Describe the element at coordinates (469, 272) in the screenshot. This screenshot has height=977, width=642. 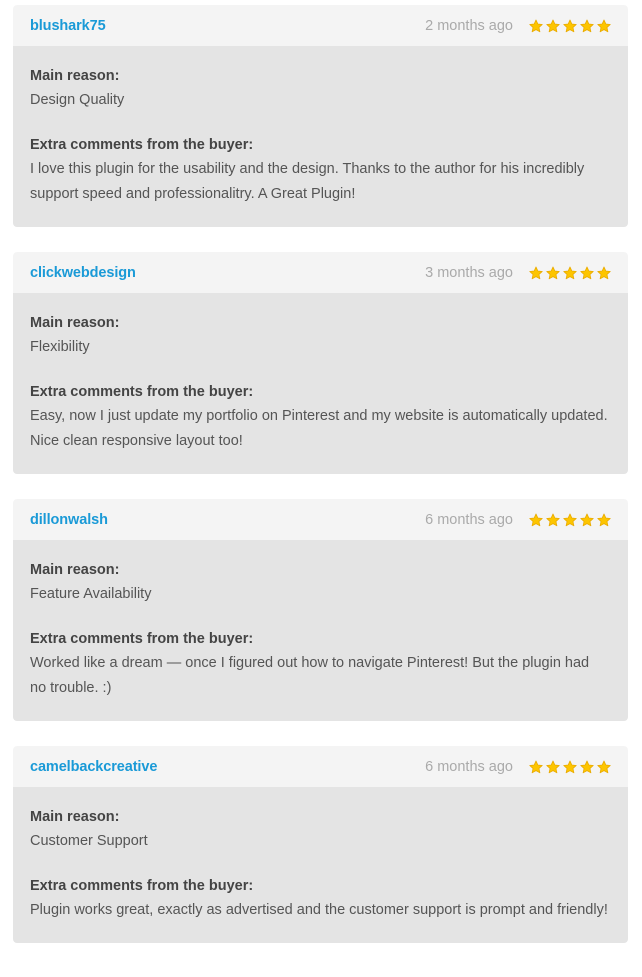
I see `review-date: 3 months ago` at that location.